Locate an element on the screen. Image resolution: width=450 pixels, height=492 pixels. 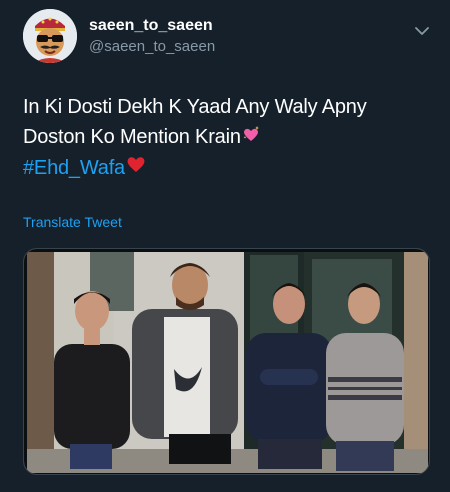
tweet-text-line-2-wrap: Doston Ko Mention Krain is located at coordinates (223, 137).